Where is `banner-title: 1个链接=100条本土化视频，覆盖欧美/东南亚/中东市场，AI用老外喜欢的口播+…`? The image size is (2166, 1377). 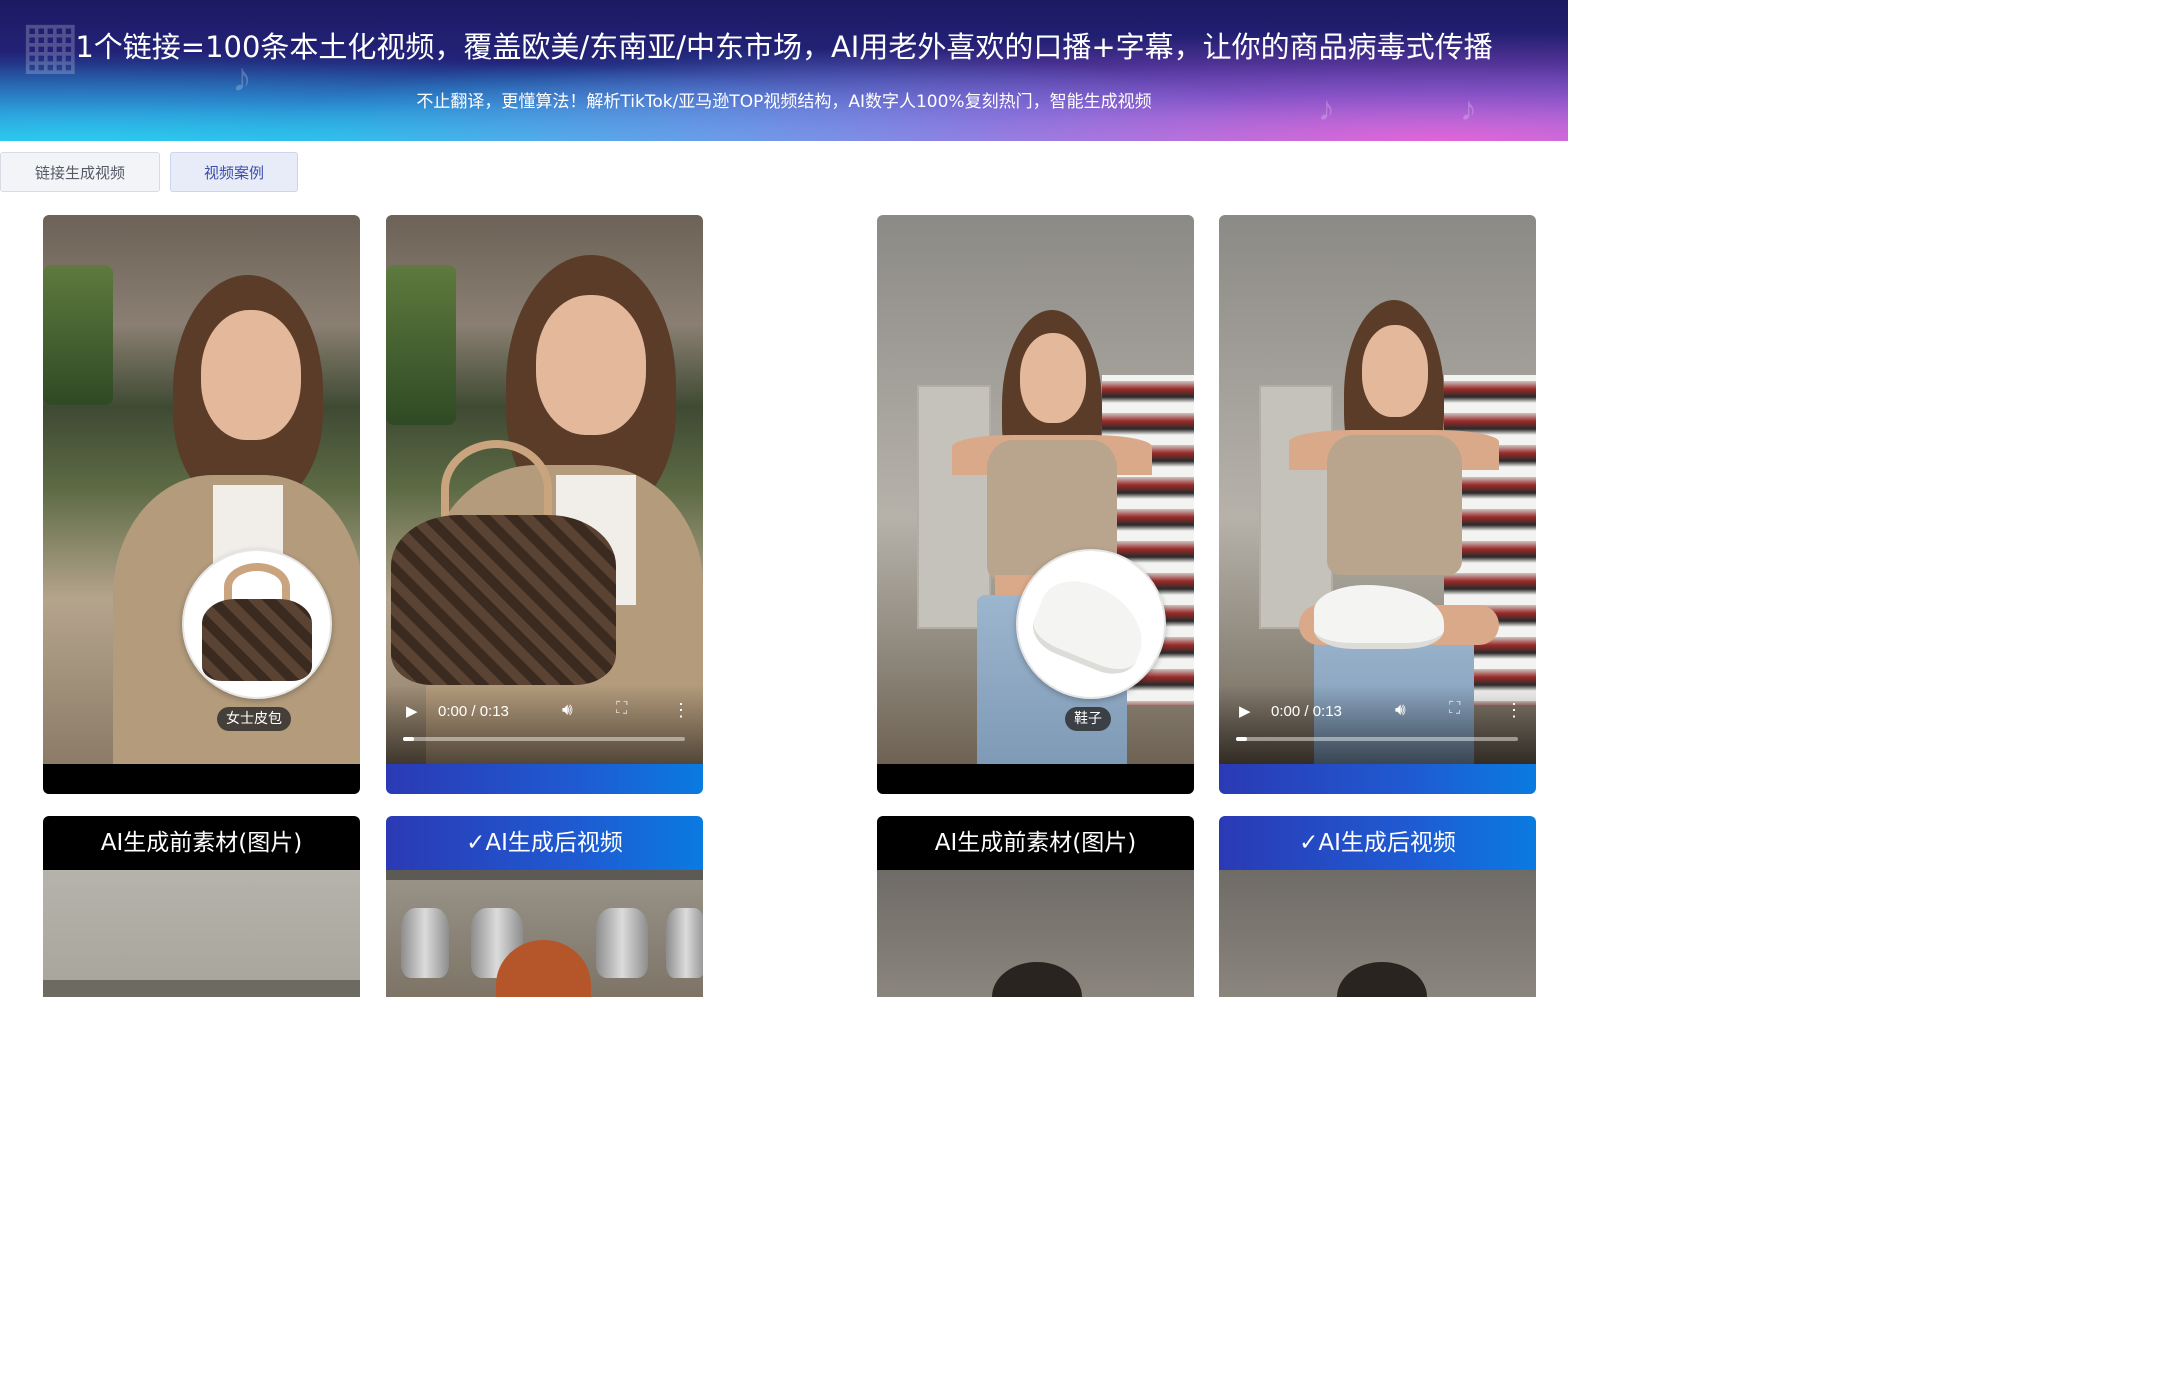 banner-title: 1个链接=100条本土化视频，覆盖欧美/东南亚/中东市场，AI用老外喜欢的口播+… is located at coordinates (784, 47).